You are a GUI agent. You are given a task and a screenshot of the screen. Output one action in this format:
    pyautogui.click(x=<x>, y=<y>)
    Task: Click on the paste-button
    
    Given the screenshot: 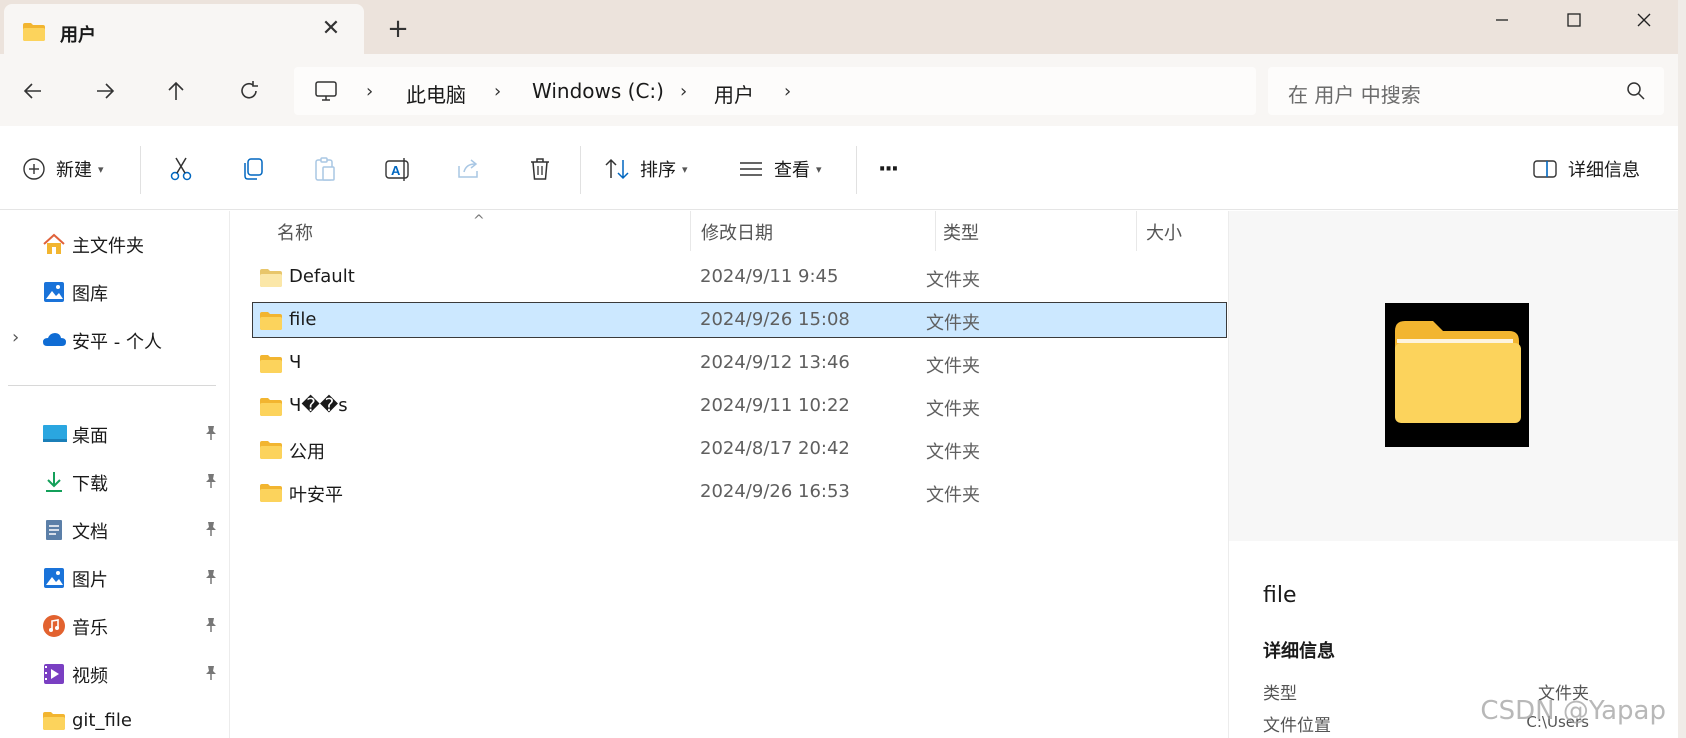 What is the action you would take?
    pyautogui.click(x=325, y=169)
    